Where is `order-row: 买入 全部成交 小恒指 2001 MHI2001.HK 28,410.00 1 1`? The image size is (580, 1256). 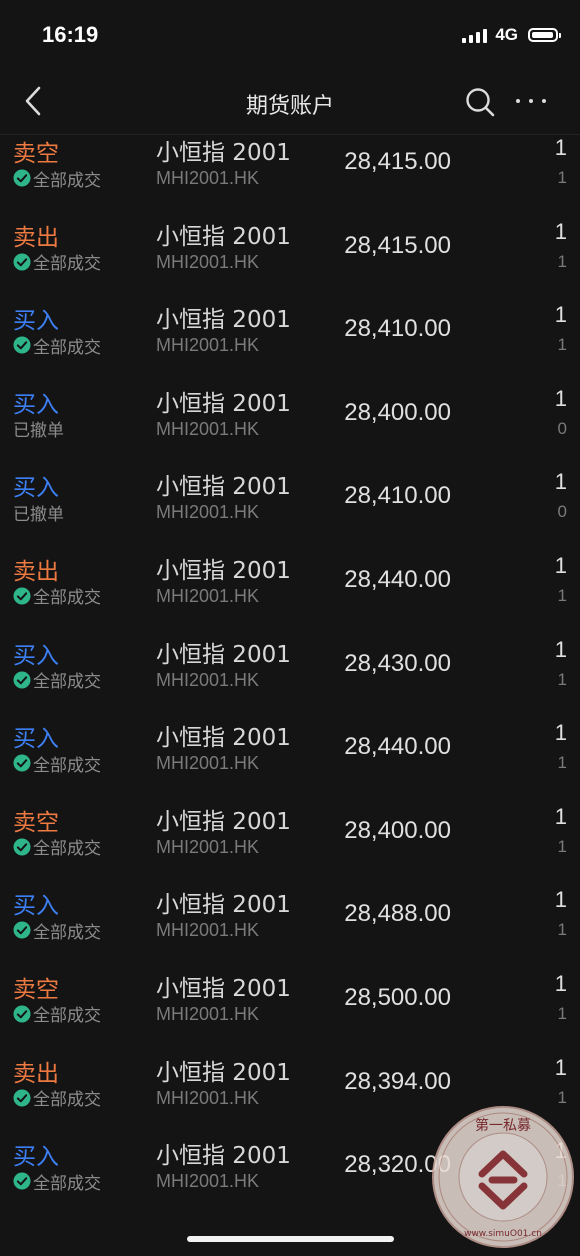 order-row: 买入 全部成交 小恒指 2001 MHI2001.HK 28,410.00 1 1 is located at coordinates (290, 329).